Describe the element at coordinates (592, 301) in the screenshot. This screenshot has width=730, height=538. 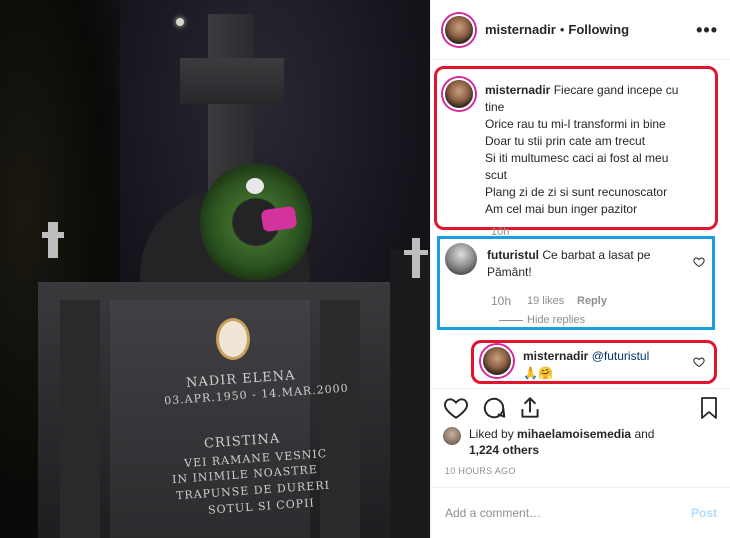
I see `reply-button: Reply` at that location.